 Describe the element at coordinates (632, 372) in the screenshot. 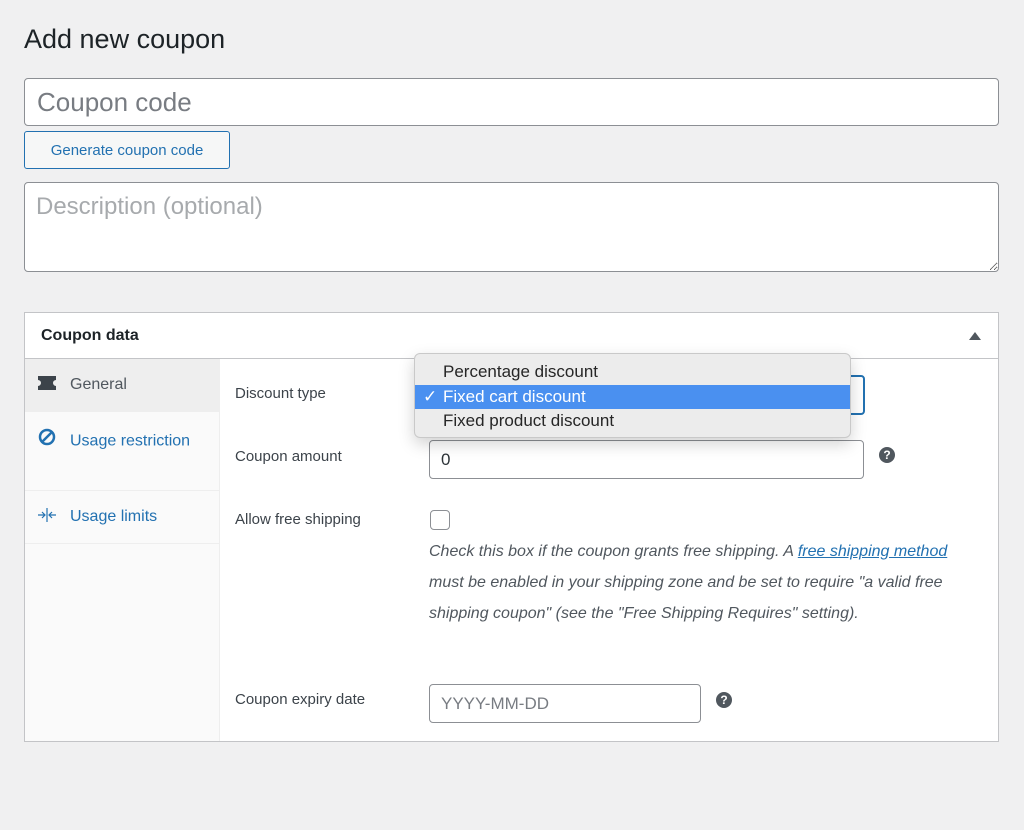

I see `option-percentage-discount: Percentage discount` at that location.